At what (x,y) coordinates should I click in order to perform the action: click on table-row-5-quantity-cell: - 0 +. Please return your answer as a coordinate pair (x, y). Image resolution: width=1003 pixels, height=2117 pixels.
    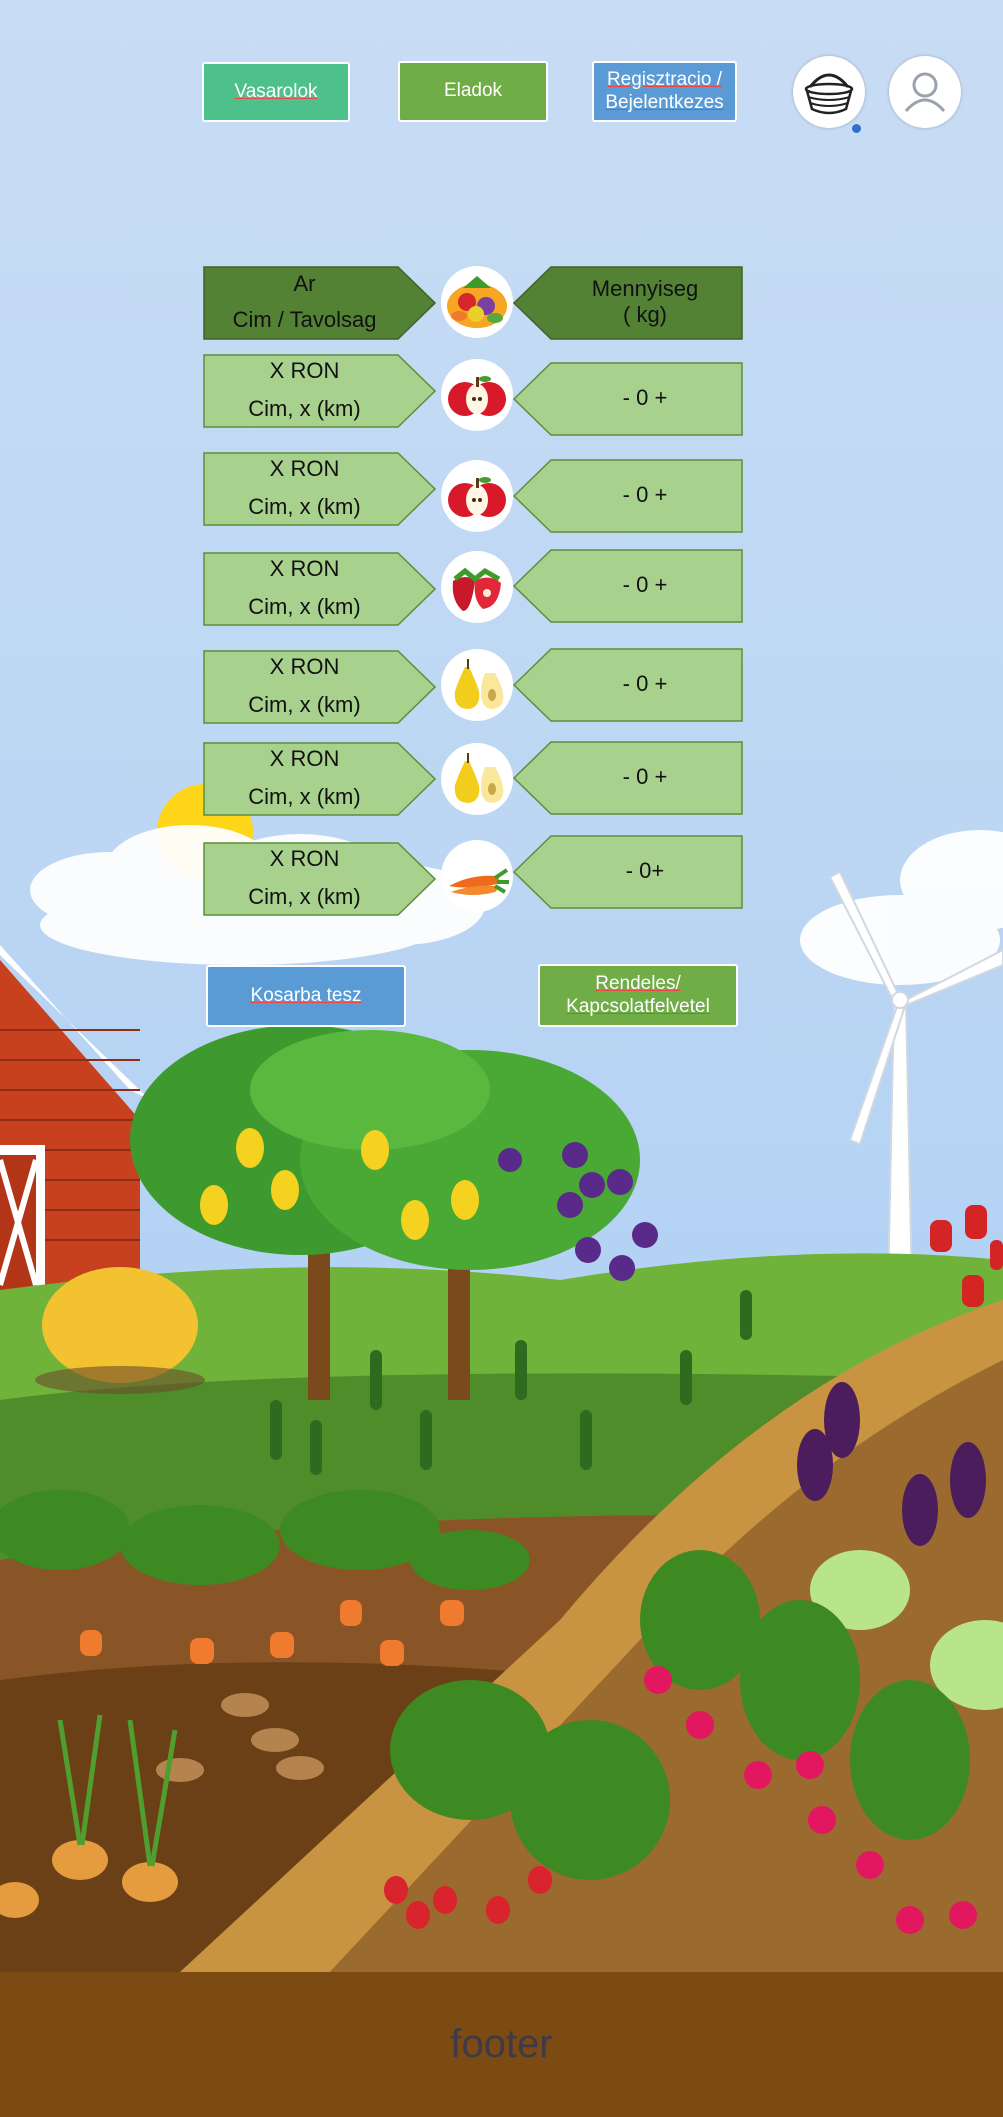
    Looking at the image, I should click on (628, 778).